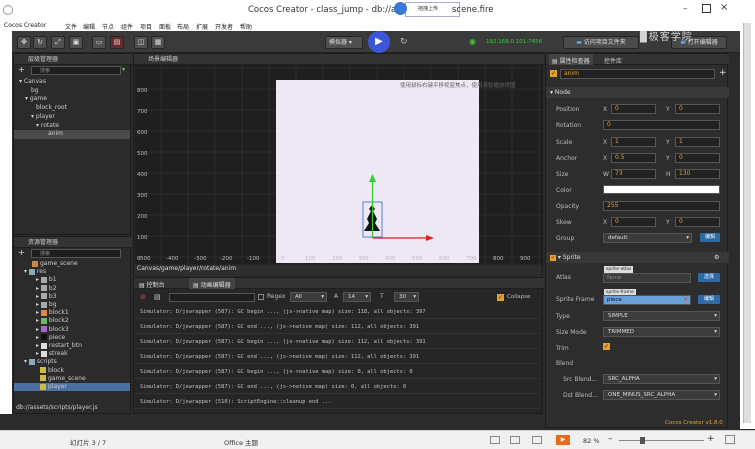  What do you see at coordinates (723, 73) in the screenshot?
I see `add-component-button: +` at bounding box center [723, 73].